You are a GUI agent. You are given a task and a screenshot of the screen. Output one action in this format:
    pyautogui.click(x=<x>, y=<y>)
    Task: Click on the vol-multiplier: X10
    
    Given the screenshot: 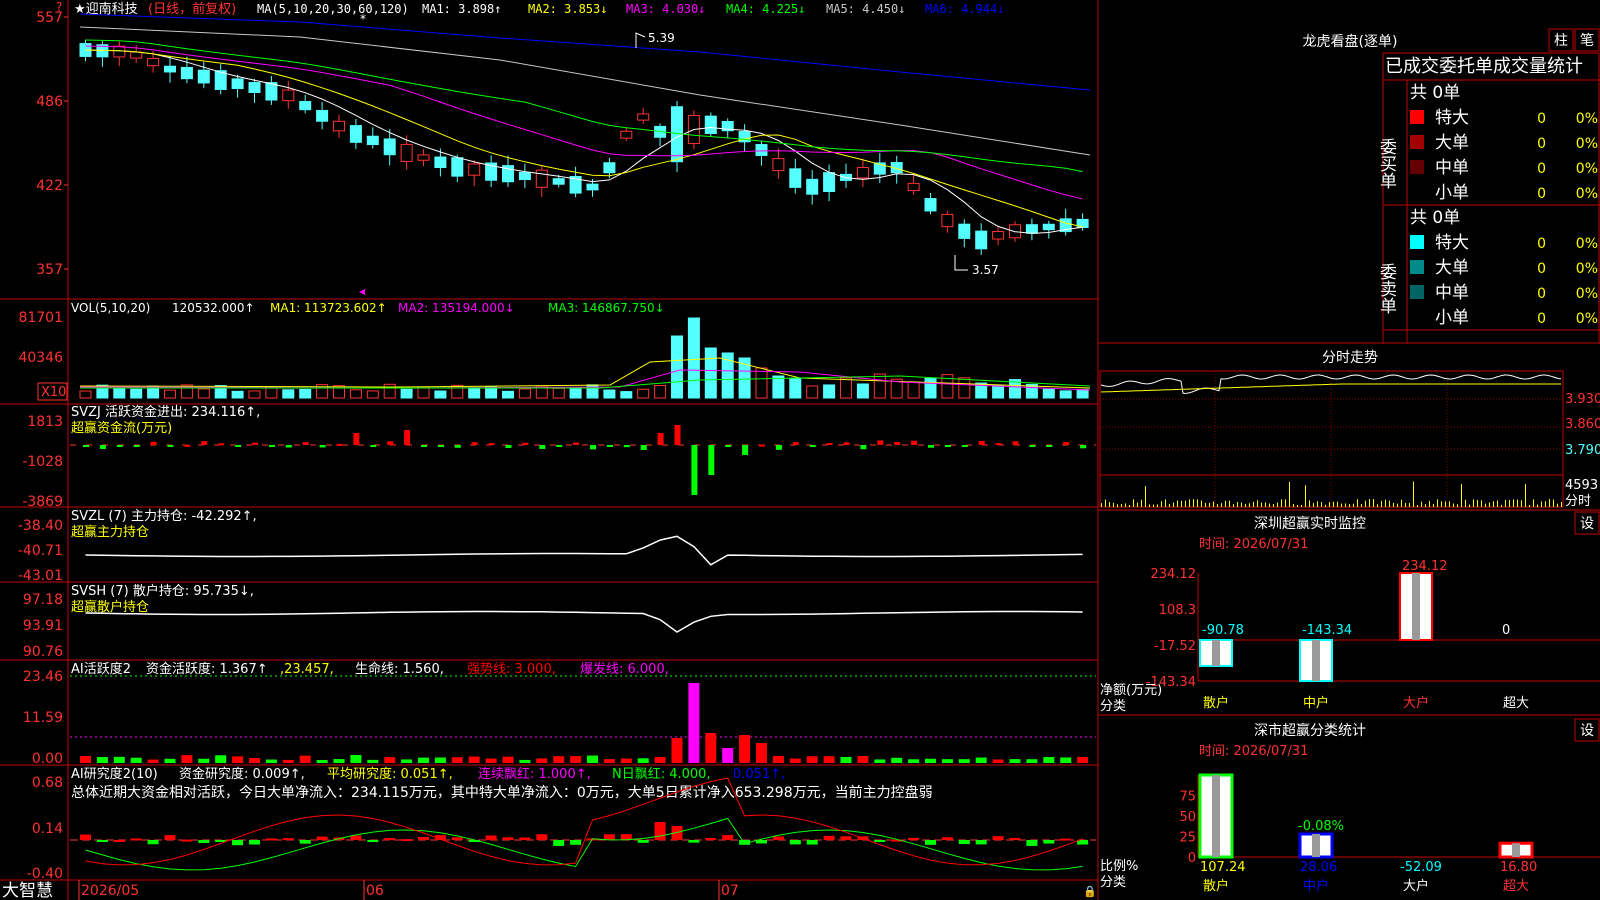 What is the action you would take?
    pyautogui.click(x=53, y=392)
    